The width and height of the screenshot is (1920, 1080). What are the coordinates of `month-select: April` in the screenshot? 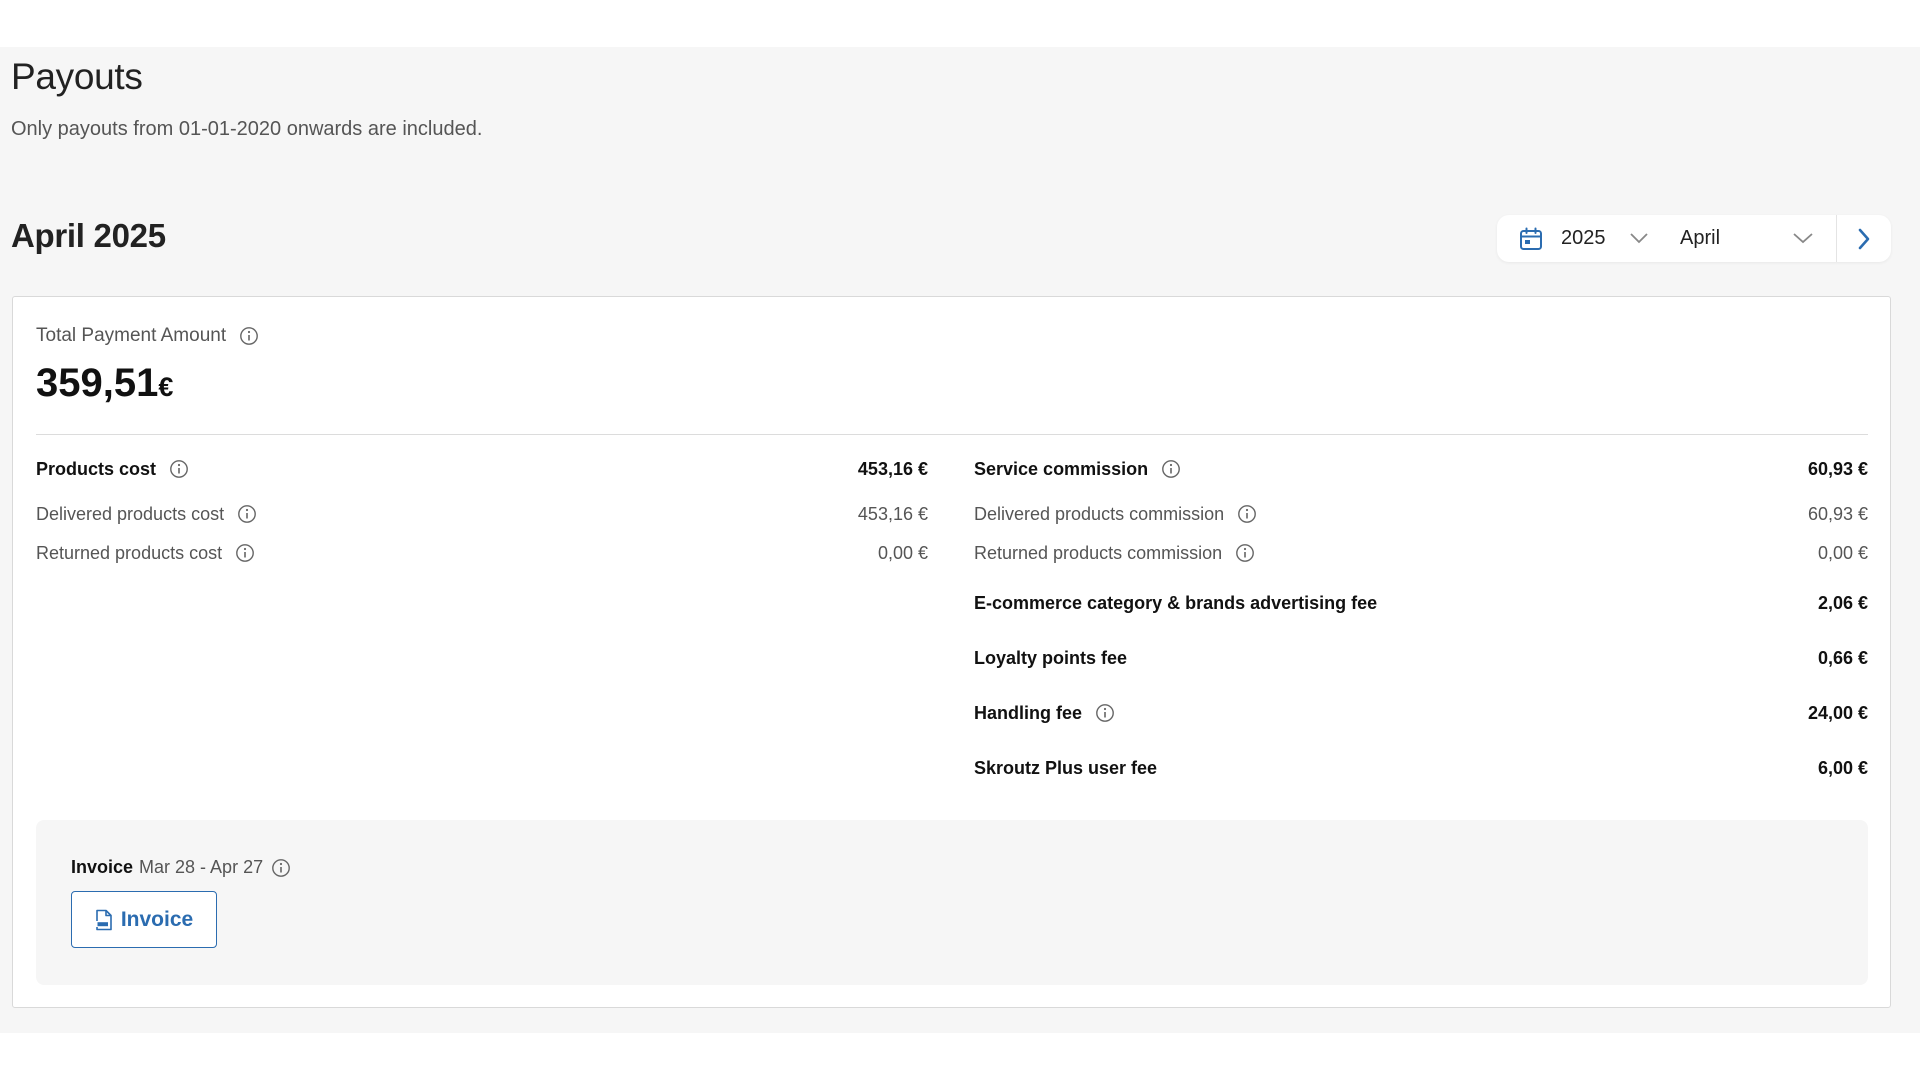 It's located at (1750, 238).